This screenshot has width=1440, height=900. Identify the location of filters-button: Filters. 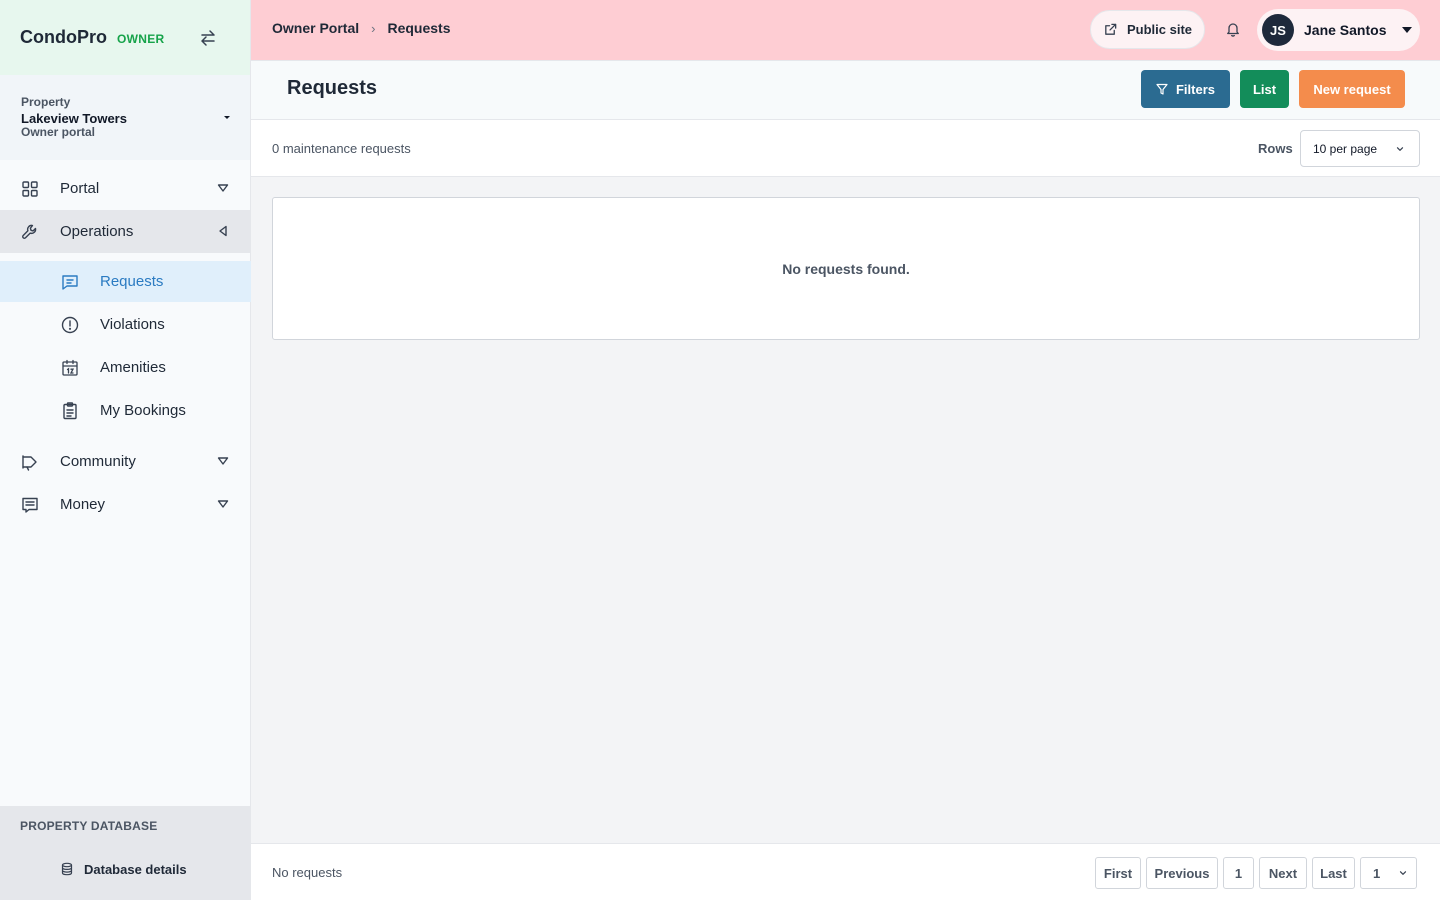
(1185, 89).